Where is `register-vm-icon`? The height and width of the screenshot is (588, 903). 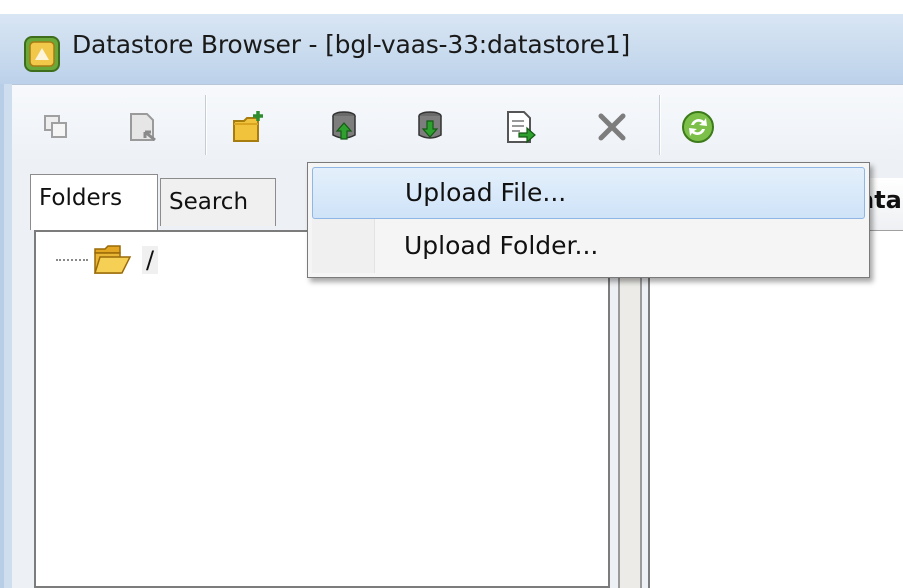
register-vm-icon is located at coordinates (521, 127).